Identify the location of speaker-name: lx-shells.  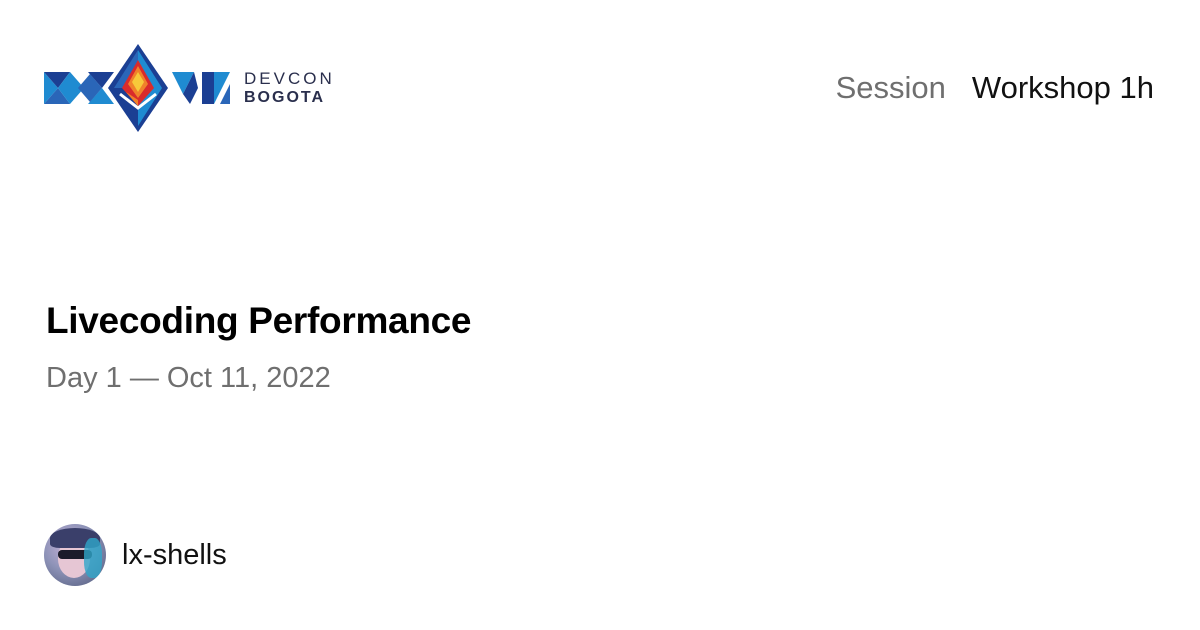
(174, 554).